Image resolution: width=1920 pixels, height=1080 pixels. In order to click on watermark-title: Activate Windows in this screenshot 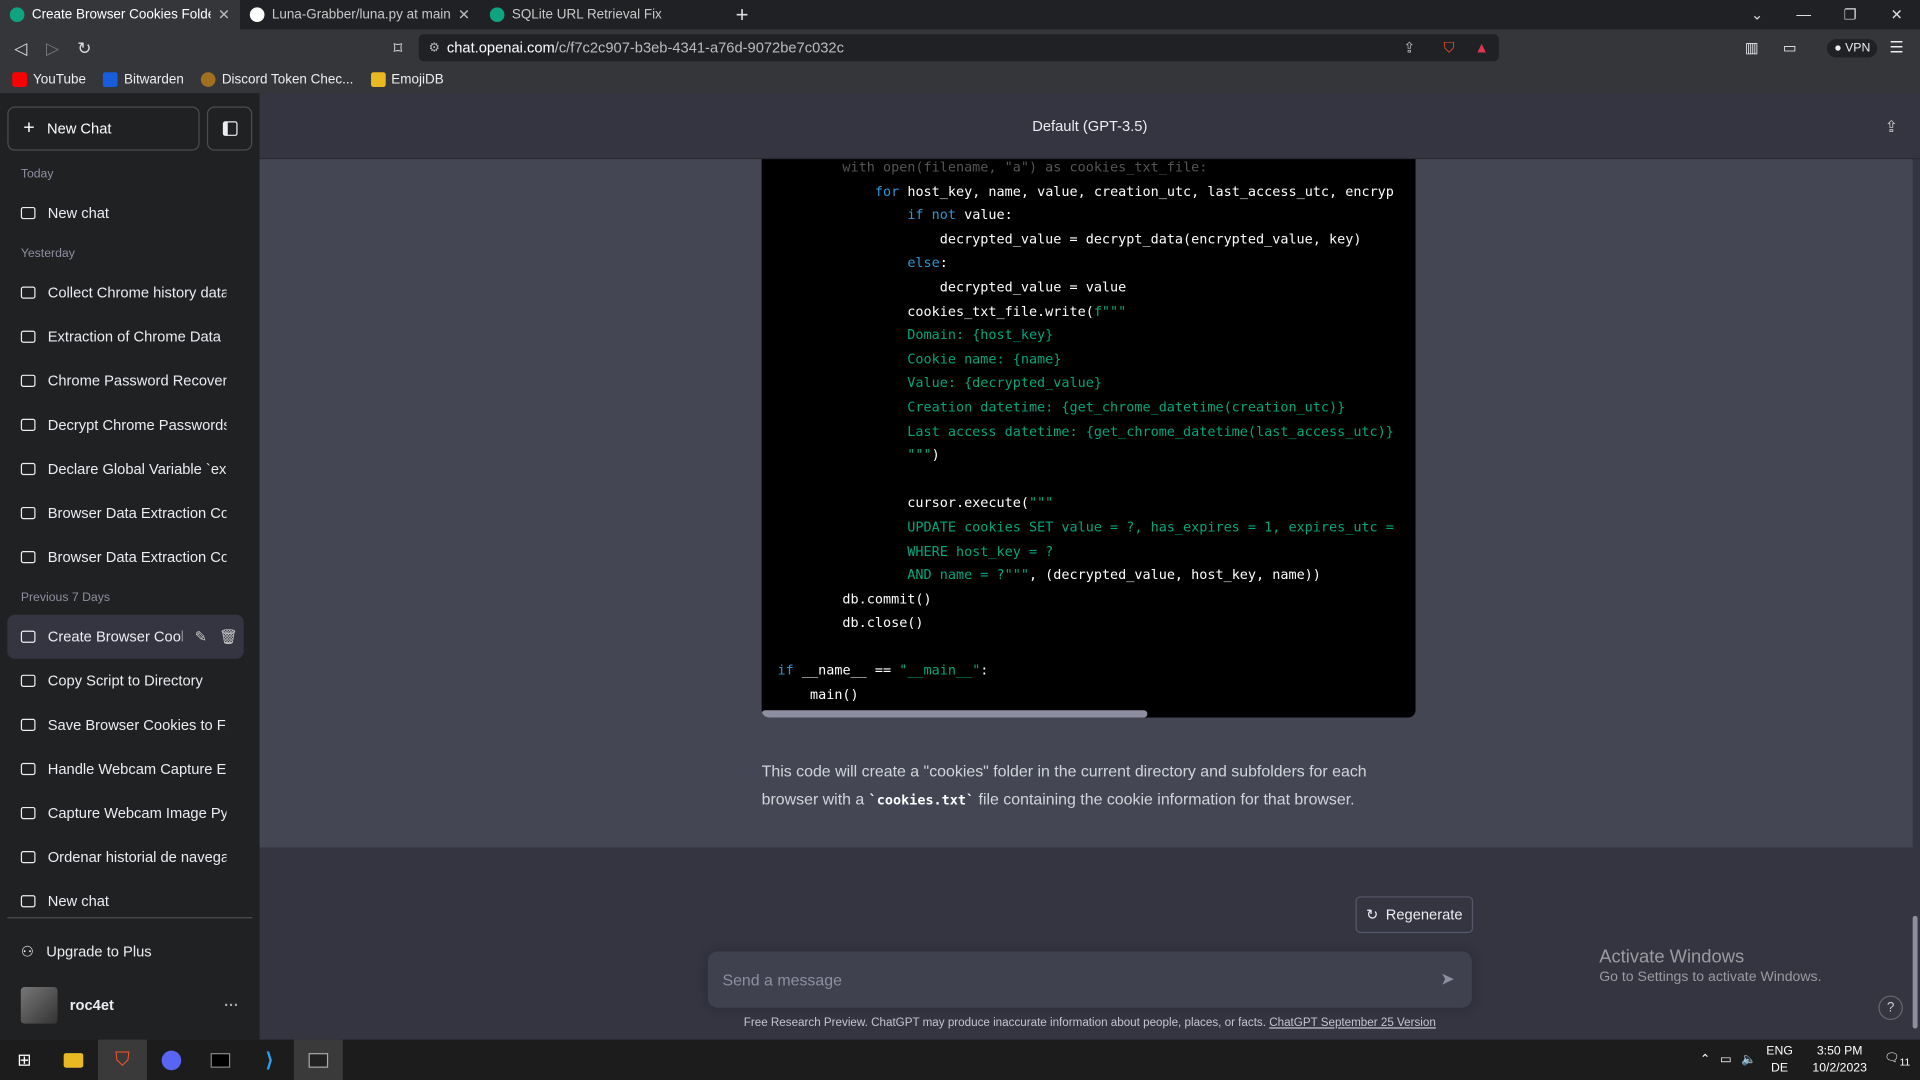, I will do `click(1672, 957)`.